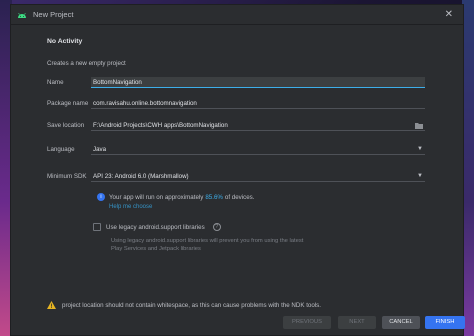  What do you see at coordinates (239, 197) in the screenshot?
I see `coverage-suffix: of devices.` at bounding box center [239, 197].